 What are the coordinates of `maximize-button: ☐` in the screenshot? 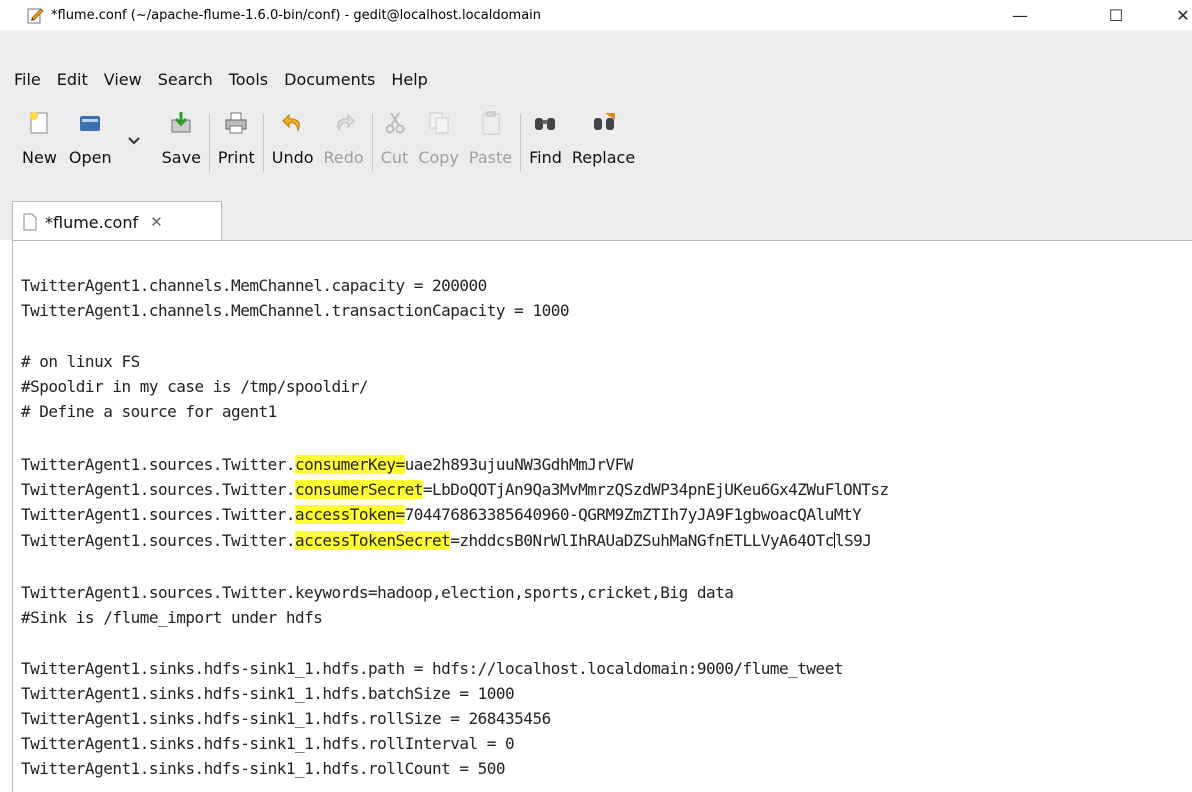 It's located at (1116, 15).